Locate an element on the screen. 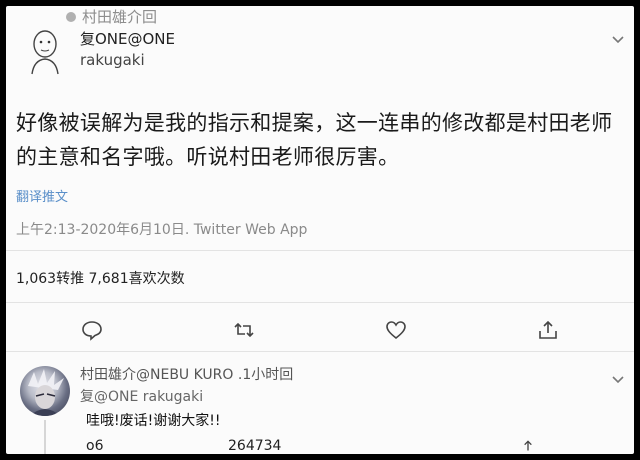 This screenshot has width=640, height=460. reply-avatar is located at coordinates (45, 391).